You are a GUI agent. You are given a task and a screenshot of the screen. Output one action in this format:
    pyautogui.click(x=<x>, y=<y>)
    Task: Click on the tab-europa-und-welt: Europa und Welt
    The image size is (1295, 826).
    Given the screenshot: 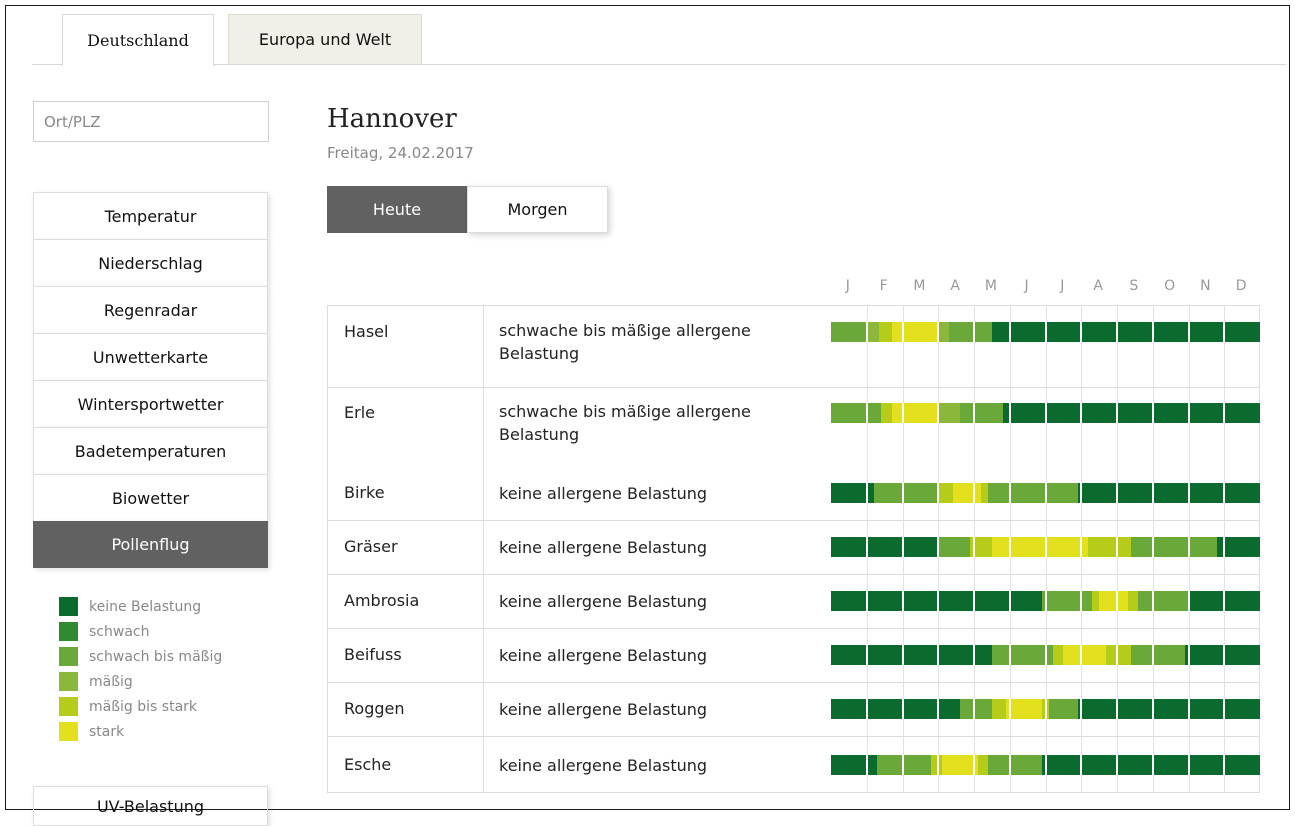 What is the action you would take?
    pyautogui.click(x=325, y=39)
    